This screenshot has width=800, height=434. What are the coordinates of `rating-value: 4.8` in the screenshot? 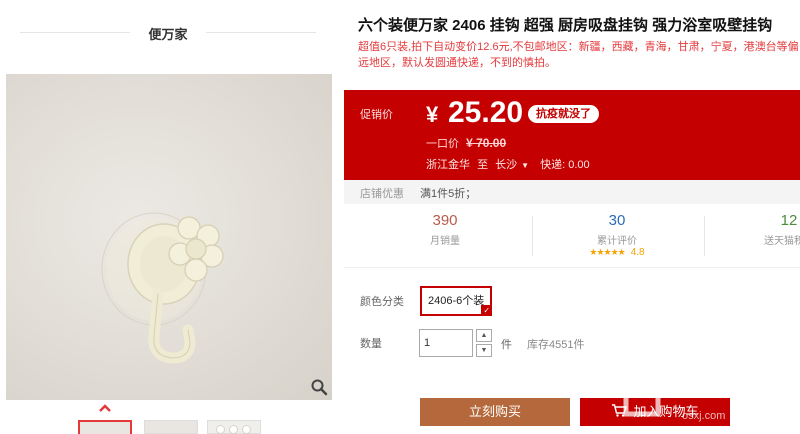 It's located at (637, 252).